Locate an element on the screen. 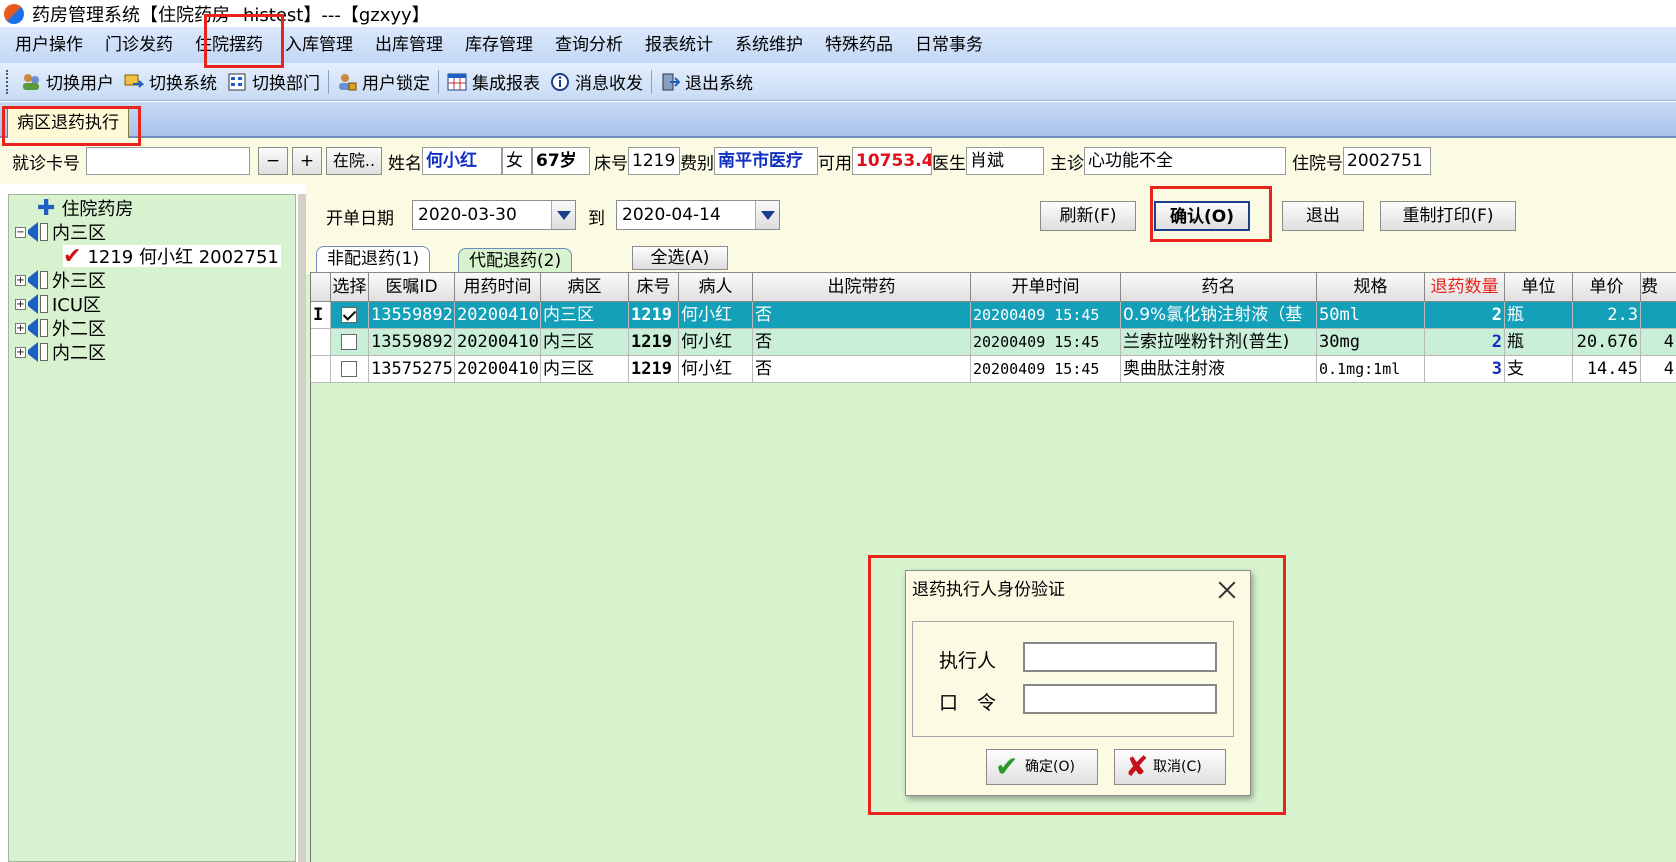 The width and height of the screenshot is (1676, 862). cell-use-time: 20200410 is located at coordinates (498, 342).